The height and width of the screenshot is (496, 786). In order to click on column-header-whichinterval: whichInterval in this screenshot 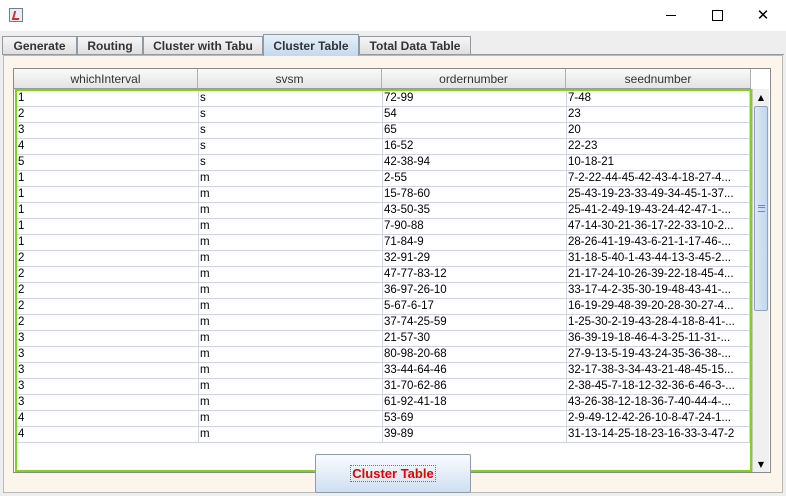, I will do `click(106, 78)`.